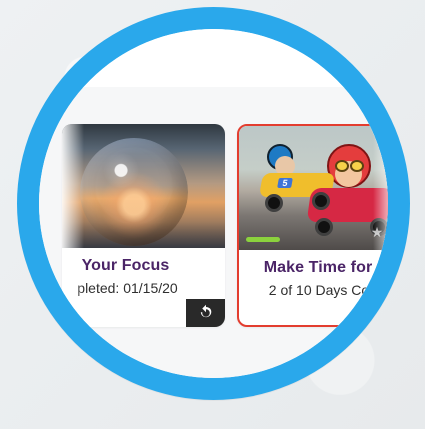 This screenshot has width=425, height=429. Describe the element at coordinates (213, 58) in the screenshot. I see `carousel-header` at that location.